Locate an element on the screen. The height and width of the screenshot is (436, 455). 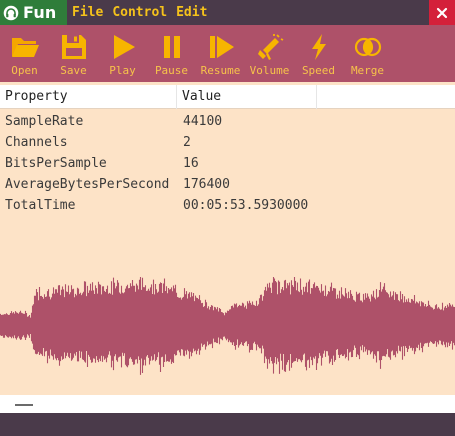
column-header-value: Value is located at coordinates (247, 97).